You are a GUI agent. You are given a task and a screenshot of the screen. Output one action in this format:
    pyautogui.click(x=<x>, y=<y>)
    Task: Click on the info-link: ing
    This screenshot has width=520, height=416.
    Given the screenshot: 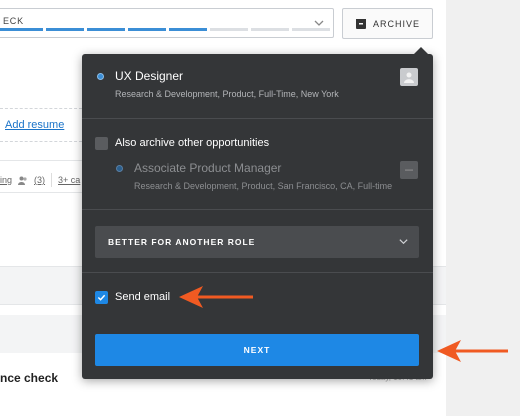 What is the action you would take?
    pyautogui.click(x=6, y=180)
    